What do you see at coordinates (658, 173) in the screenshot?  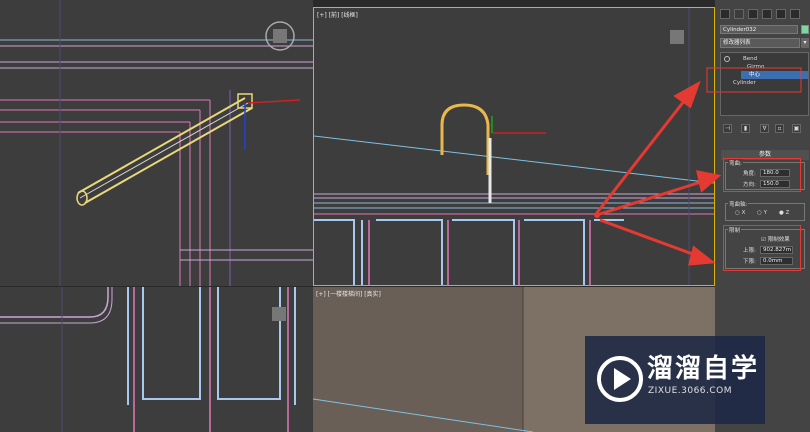 I see `annotation-arrows` at bounding box center [658, 173].